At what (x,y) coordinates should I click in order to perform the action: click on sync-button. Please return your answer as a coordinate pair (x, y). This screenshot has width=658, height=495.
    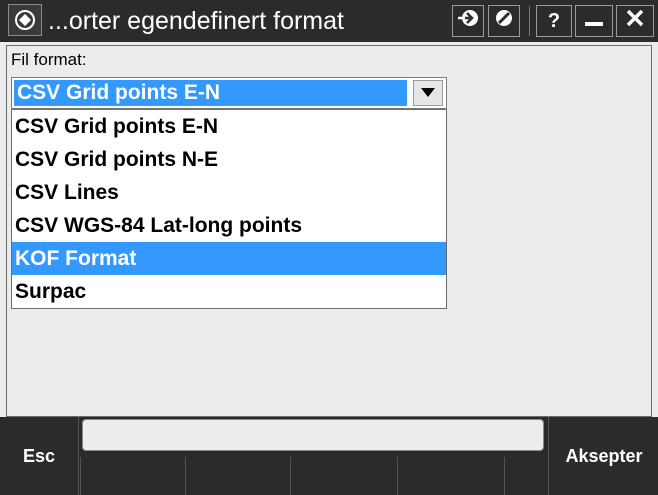
    Looking at the image, I should click on (468, 21).